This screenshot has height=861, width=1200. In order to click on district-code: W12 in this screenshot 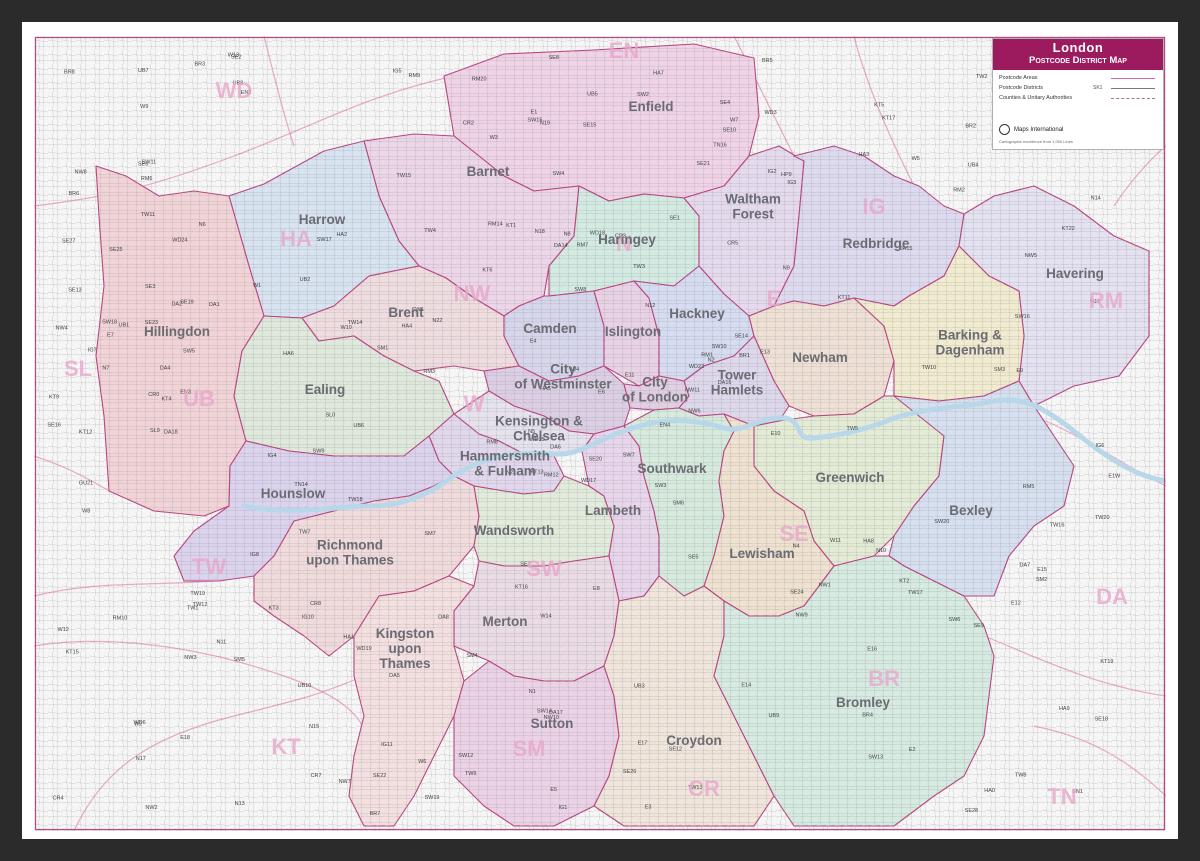, I will do `click(63, 630)`.